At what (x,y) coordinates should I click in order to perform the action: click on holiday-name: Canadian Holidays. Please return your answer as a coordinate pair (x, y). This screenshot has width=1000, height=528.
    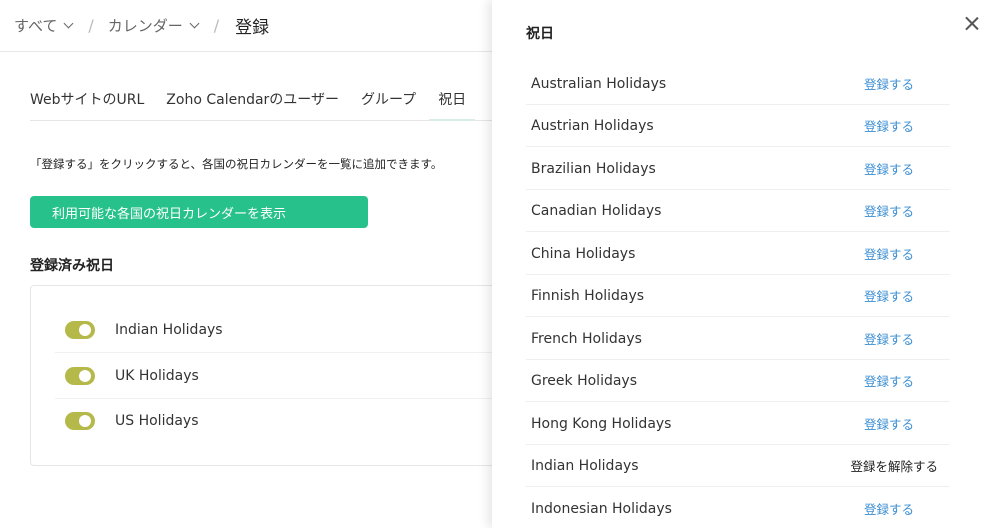
    Looking at the image, I should click on (596, 210).